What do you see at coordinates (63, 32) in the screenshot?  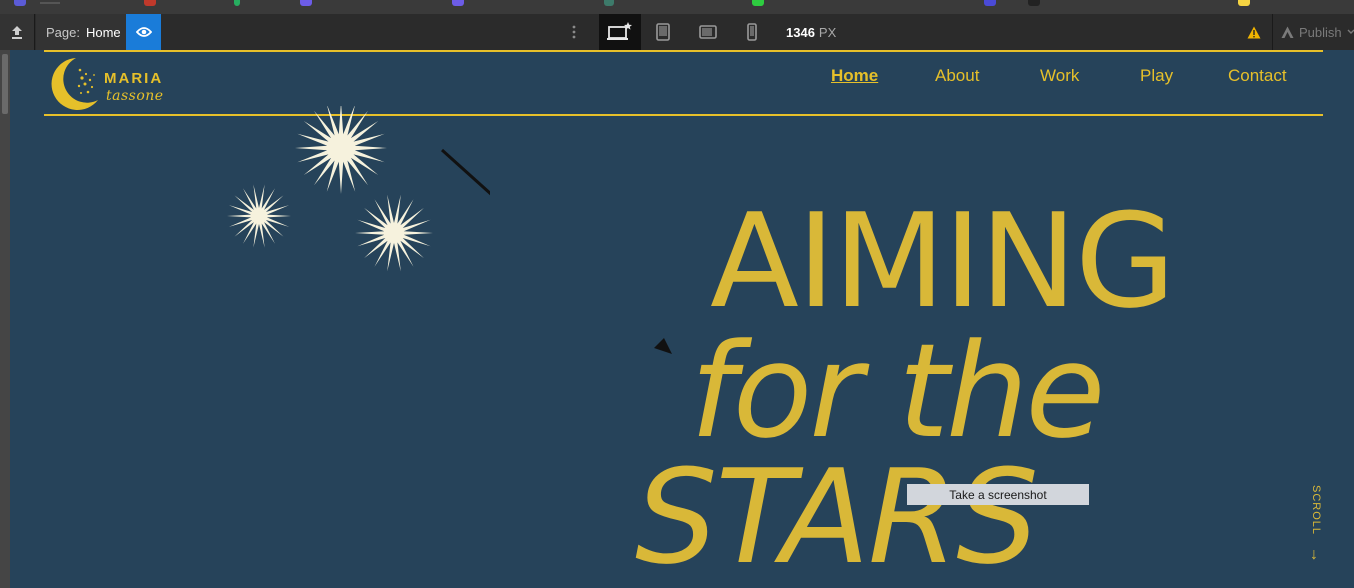 I see `page-selector-label: Page:` at bounding box center [63, 32].